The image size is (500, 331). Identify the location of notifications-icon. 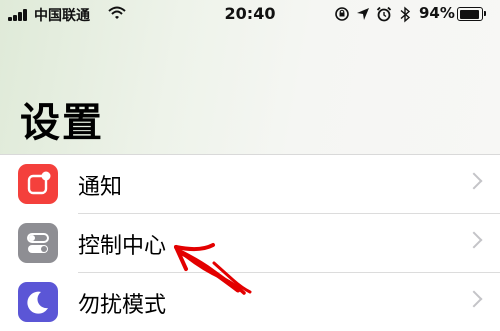
(38, 184).